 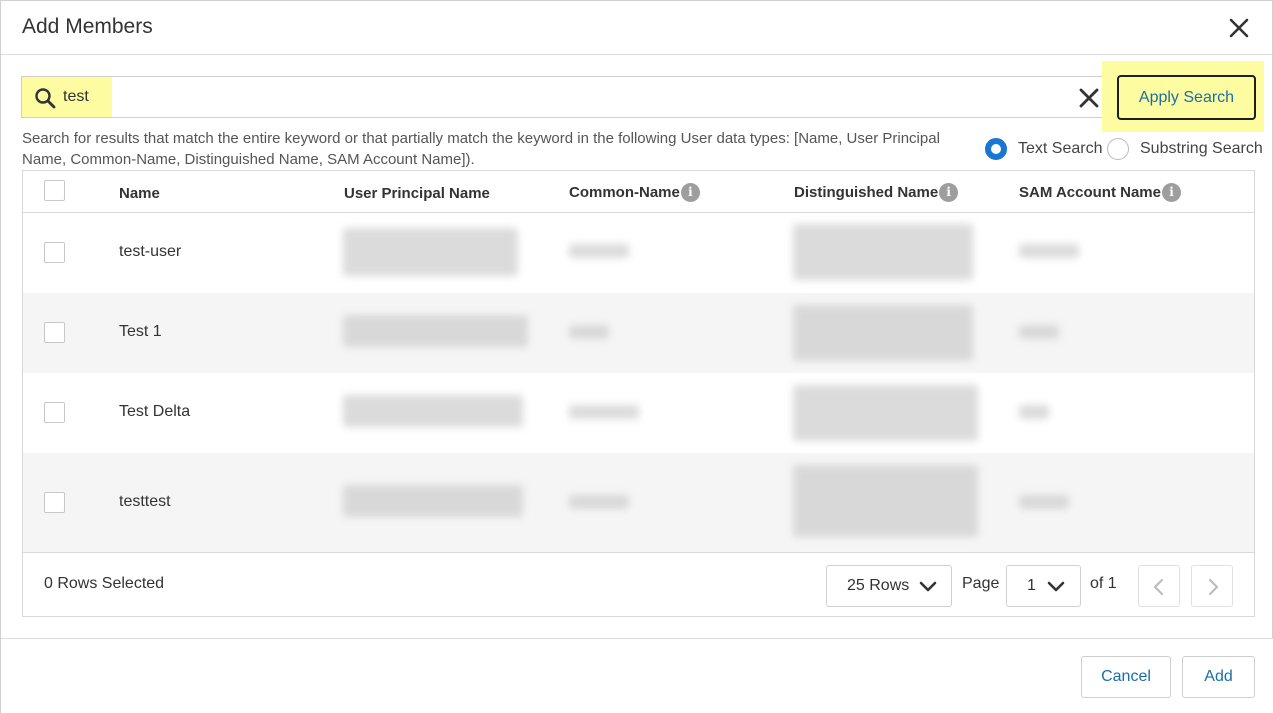 What do you see at coordinates (1126, 677) in the screenshot?
I see `cancel-button: Cancel` at bounding box center [1126, 677].